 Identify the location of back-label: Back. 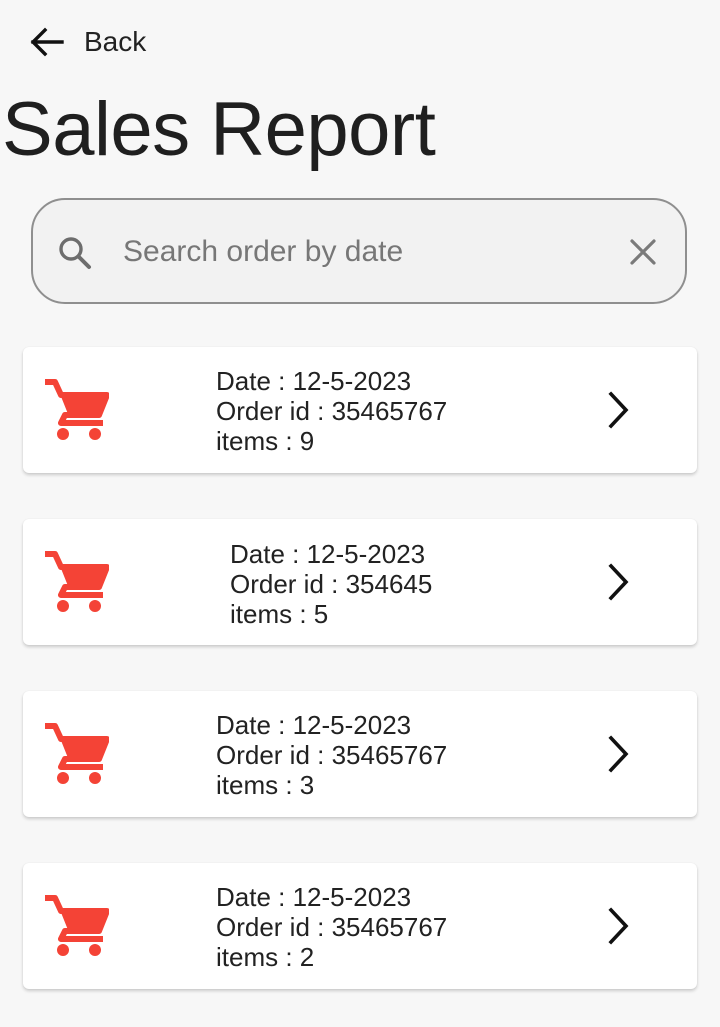
(115, 41).